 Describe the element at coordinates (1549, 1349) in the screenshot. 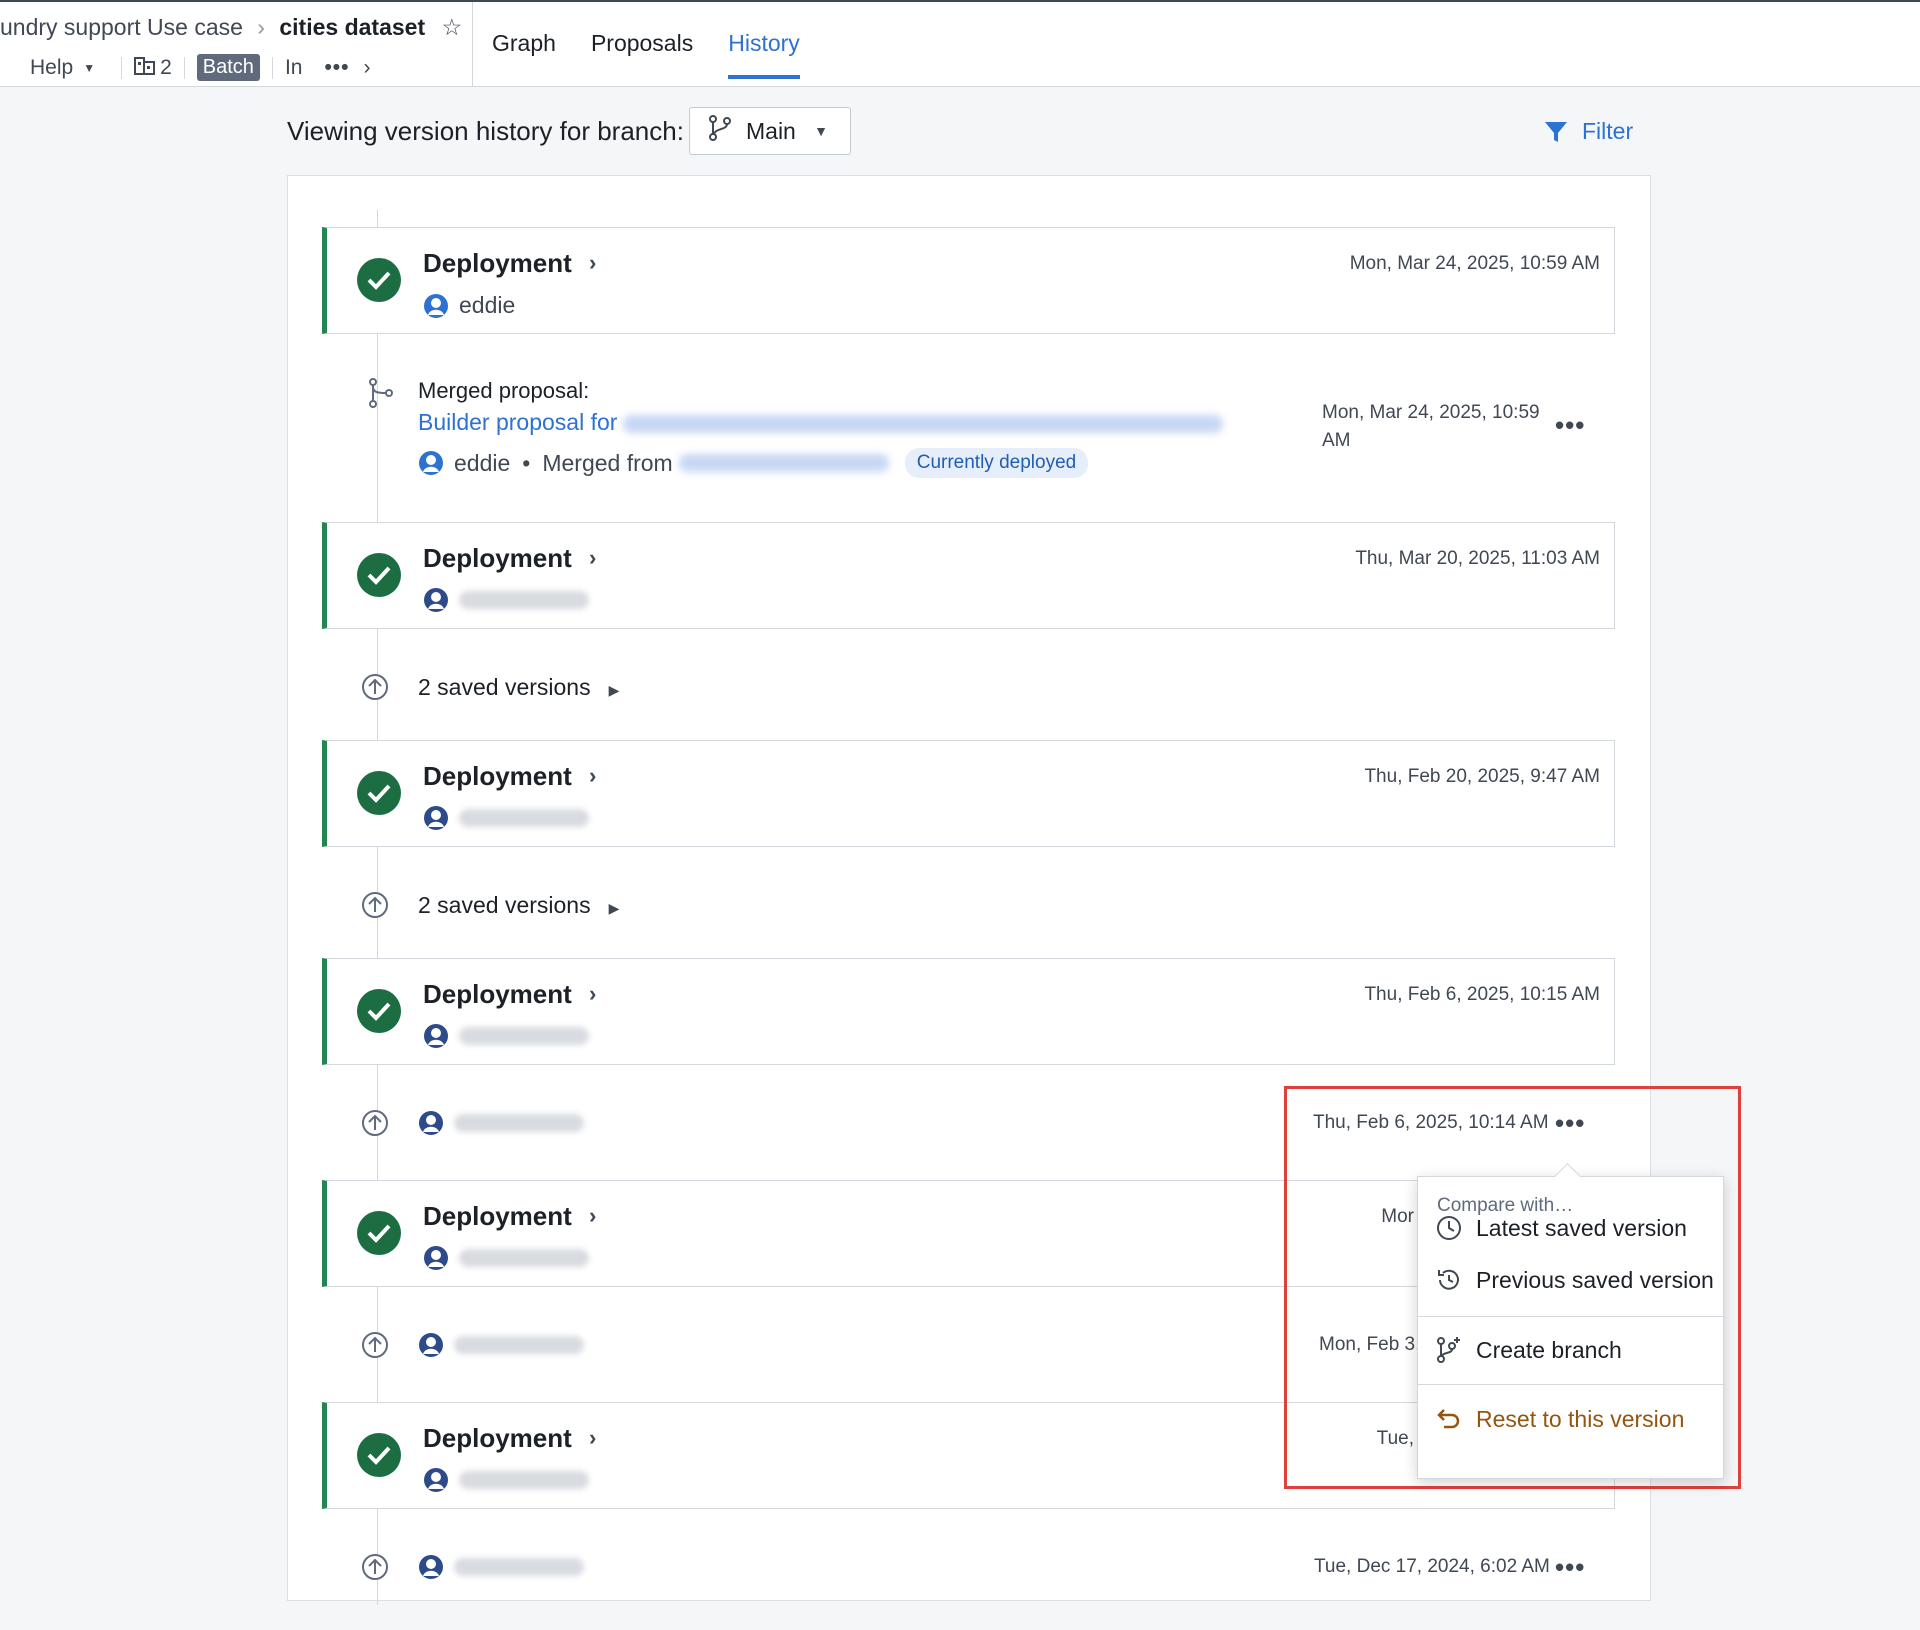

I see `menu-item-label: Create branch` at that location.